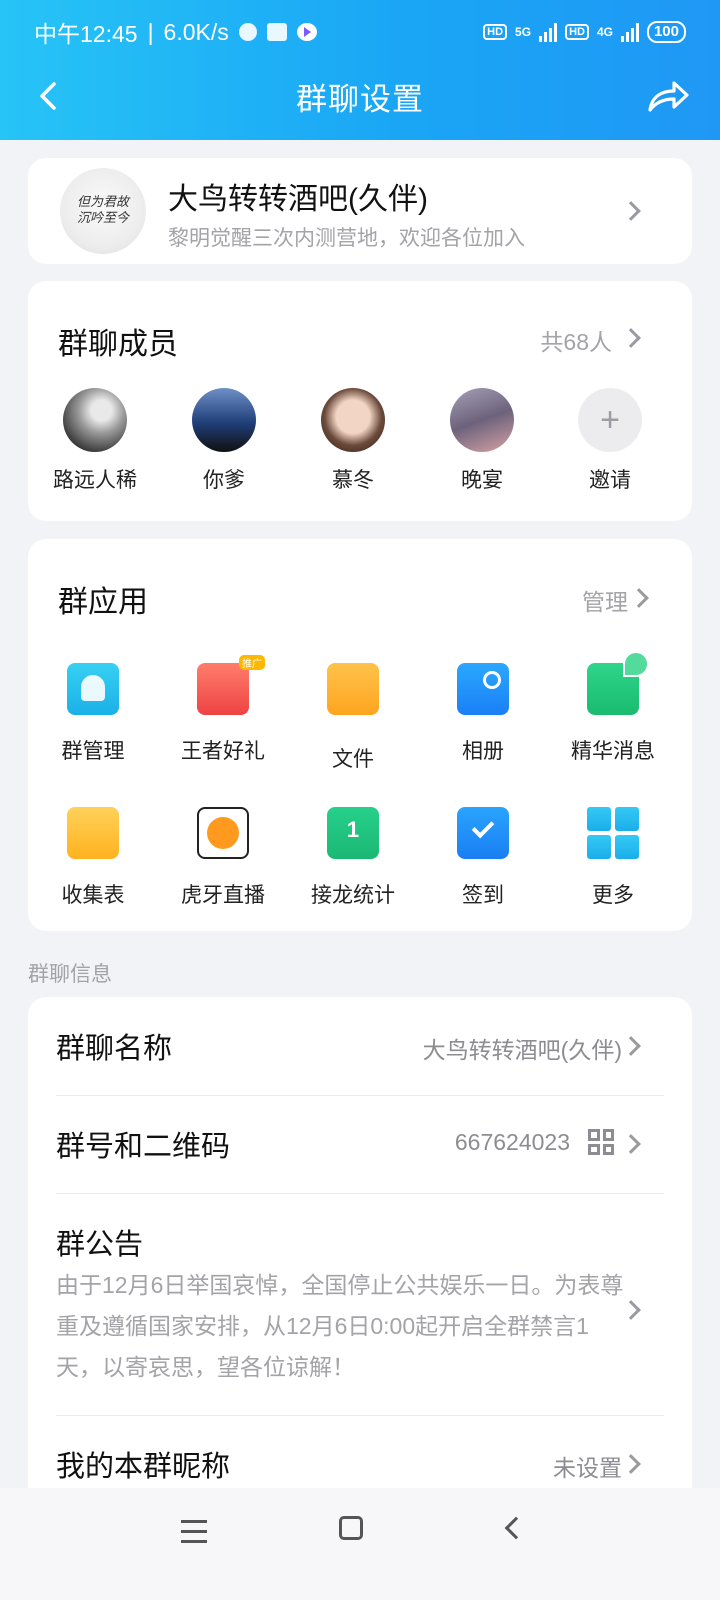 The height and width of the screenshot is (1600, 720). Describe the element at coordinates (613, 833) in the screenshot. I see `grid-icon` at that location.